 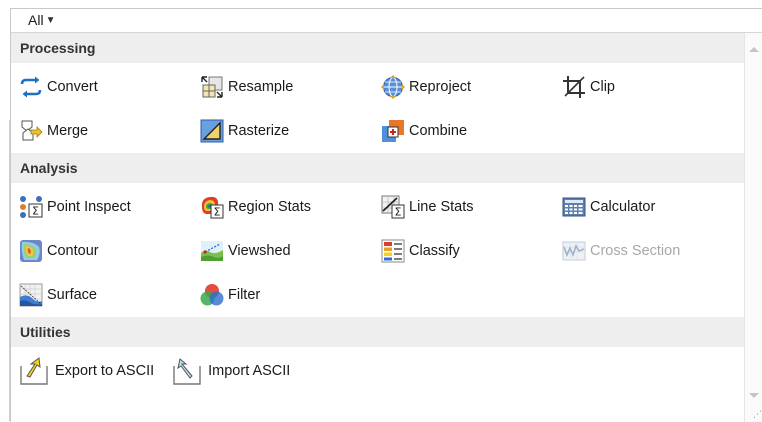 I want to click on line-stats-tool-button: Σ Line Stats, so click(x=463, y=207).